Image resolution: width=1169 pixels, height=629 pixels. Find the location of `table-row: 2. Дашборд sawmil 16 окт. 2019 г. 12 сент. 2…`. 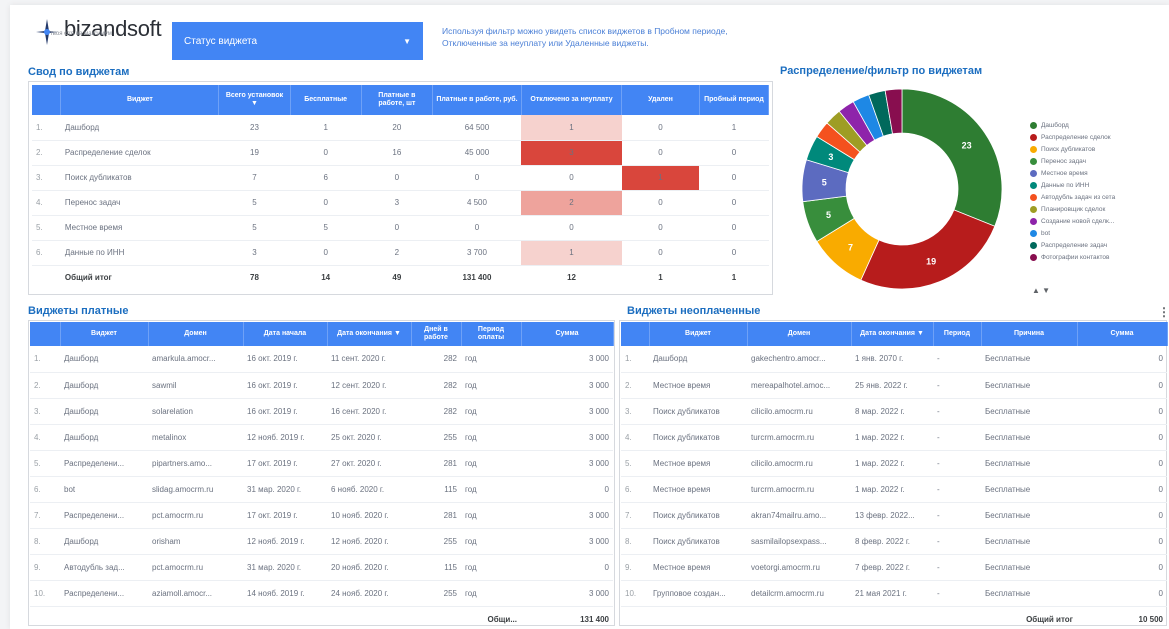

table-row: 2. Дашборд sawmil 16 окт. 2019 г. 12 сент. 2… is located at coordinates (321, 385).